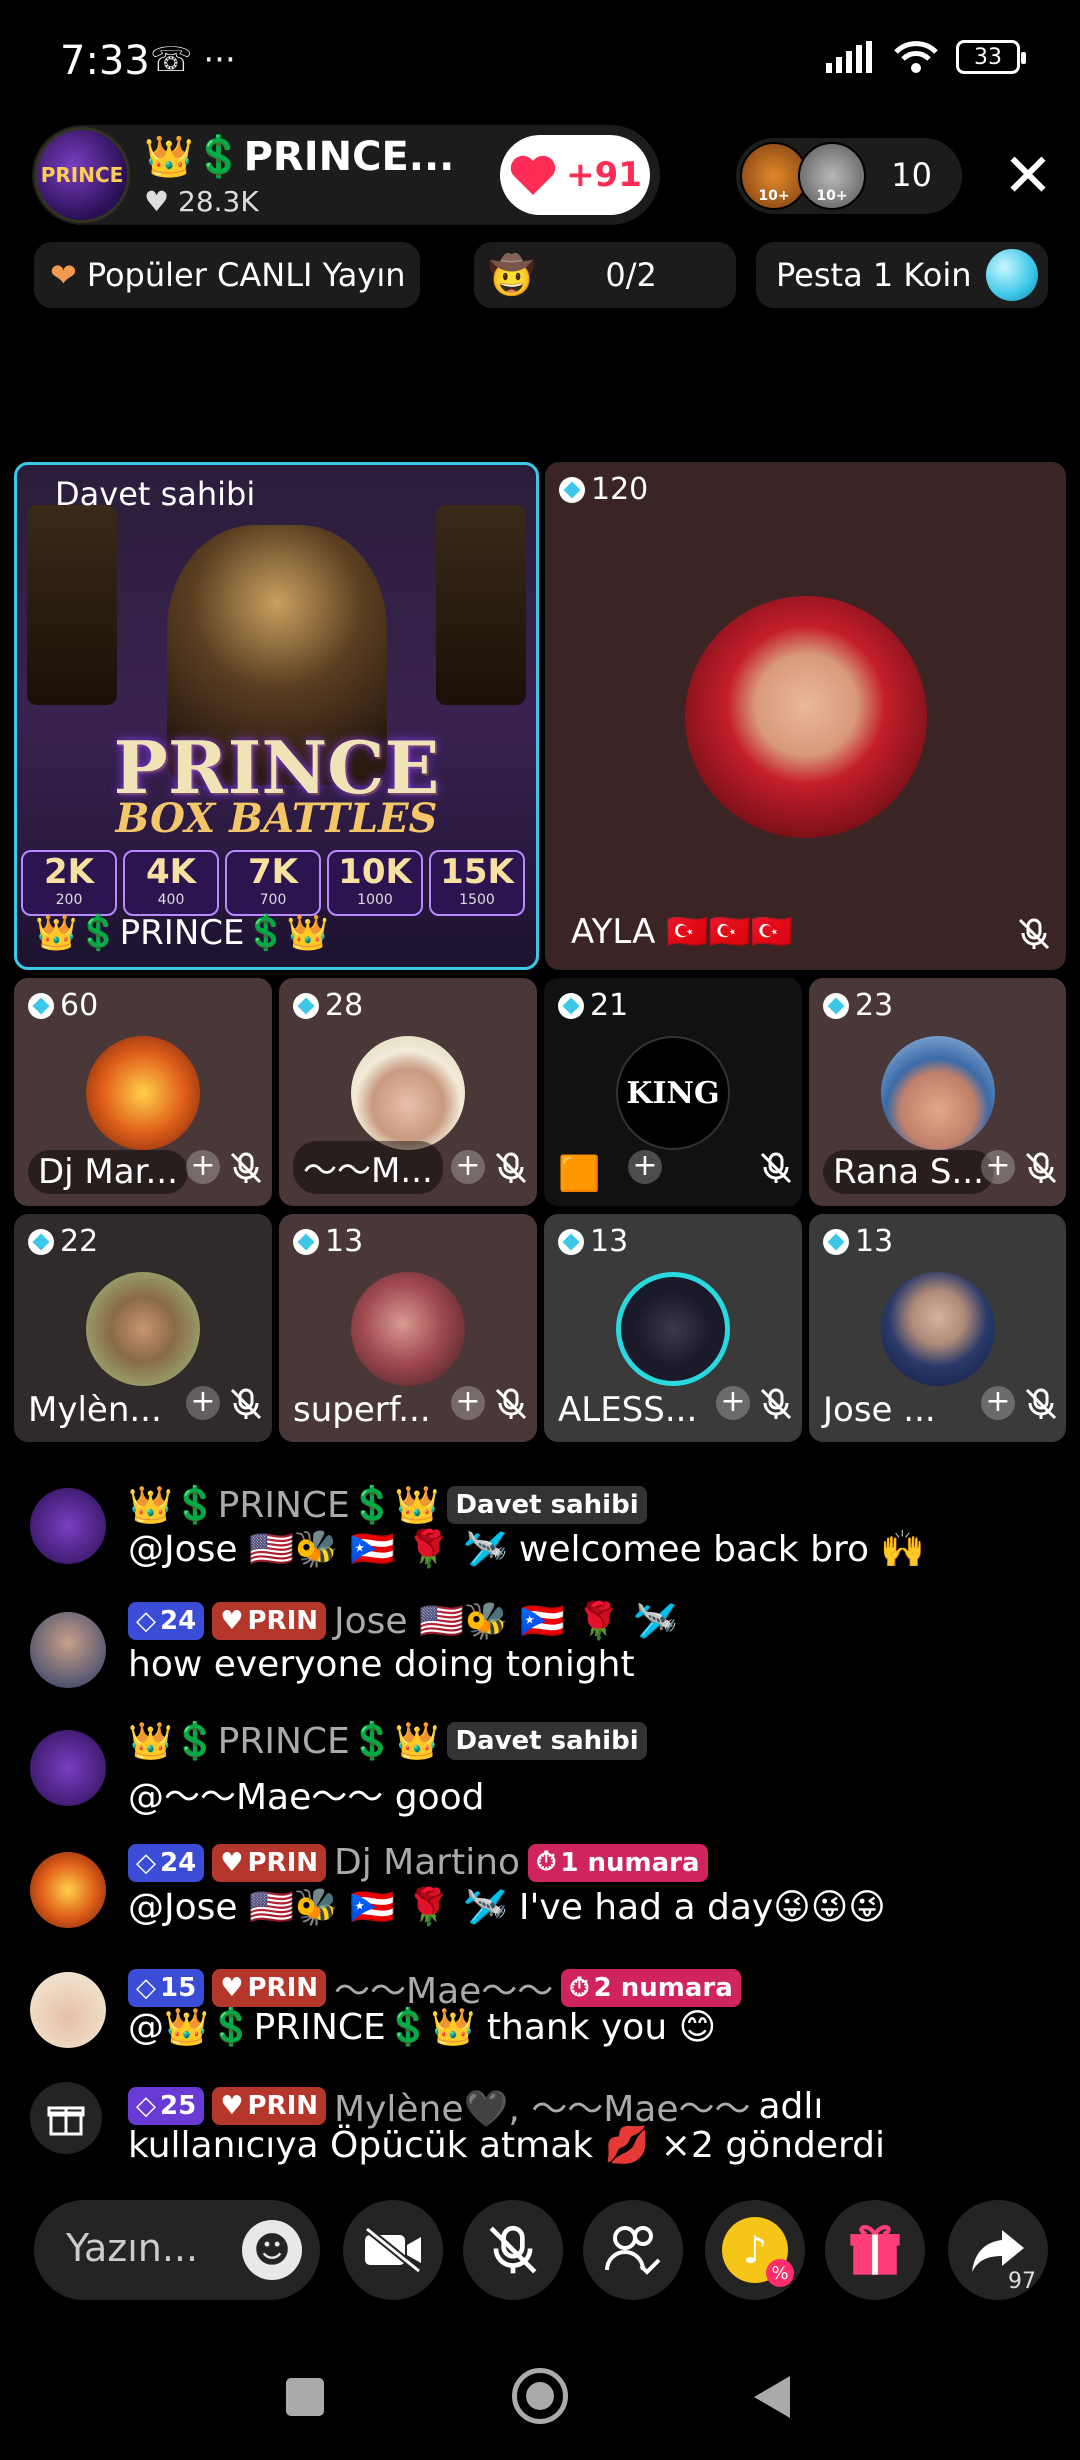  Describe the element at coordinates (1028, 176) in the screenshot. I see `close-icon: ✕` at that location.